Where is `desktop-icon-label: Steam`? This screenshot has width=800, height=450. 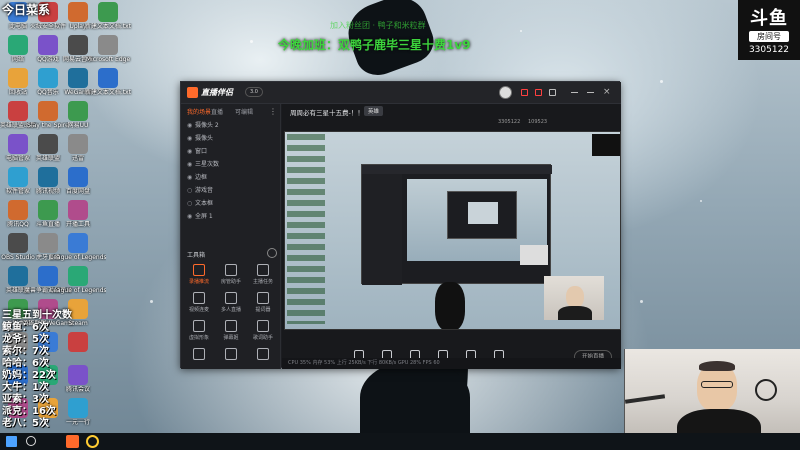
desktop-icon-label: Steam is located at coordinates (78, 323).